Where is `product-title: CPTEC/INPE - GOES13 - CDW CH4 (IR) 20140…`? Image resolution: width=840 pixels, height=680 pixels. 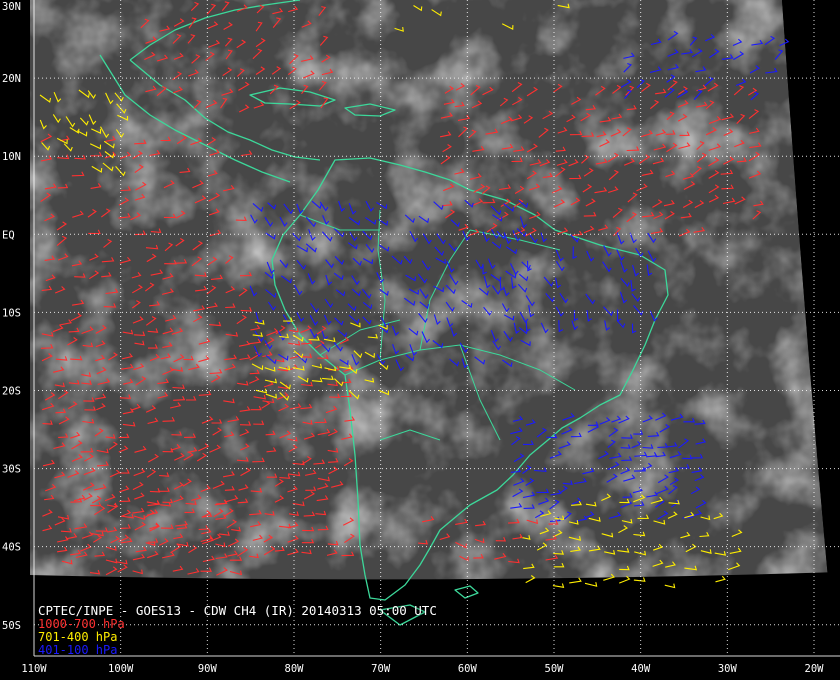
product-title: CPTEC/INPE - GOES13 - CDW CH4 (IR) 20140… is located at coordinates (237, 610).